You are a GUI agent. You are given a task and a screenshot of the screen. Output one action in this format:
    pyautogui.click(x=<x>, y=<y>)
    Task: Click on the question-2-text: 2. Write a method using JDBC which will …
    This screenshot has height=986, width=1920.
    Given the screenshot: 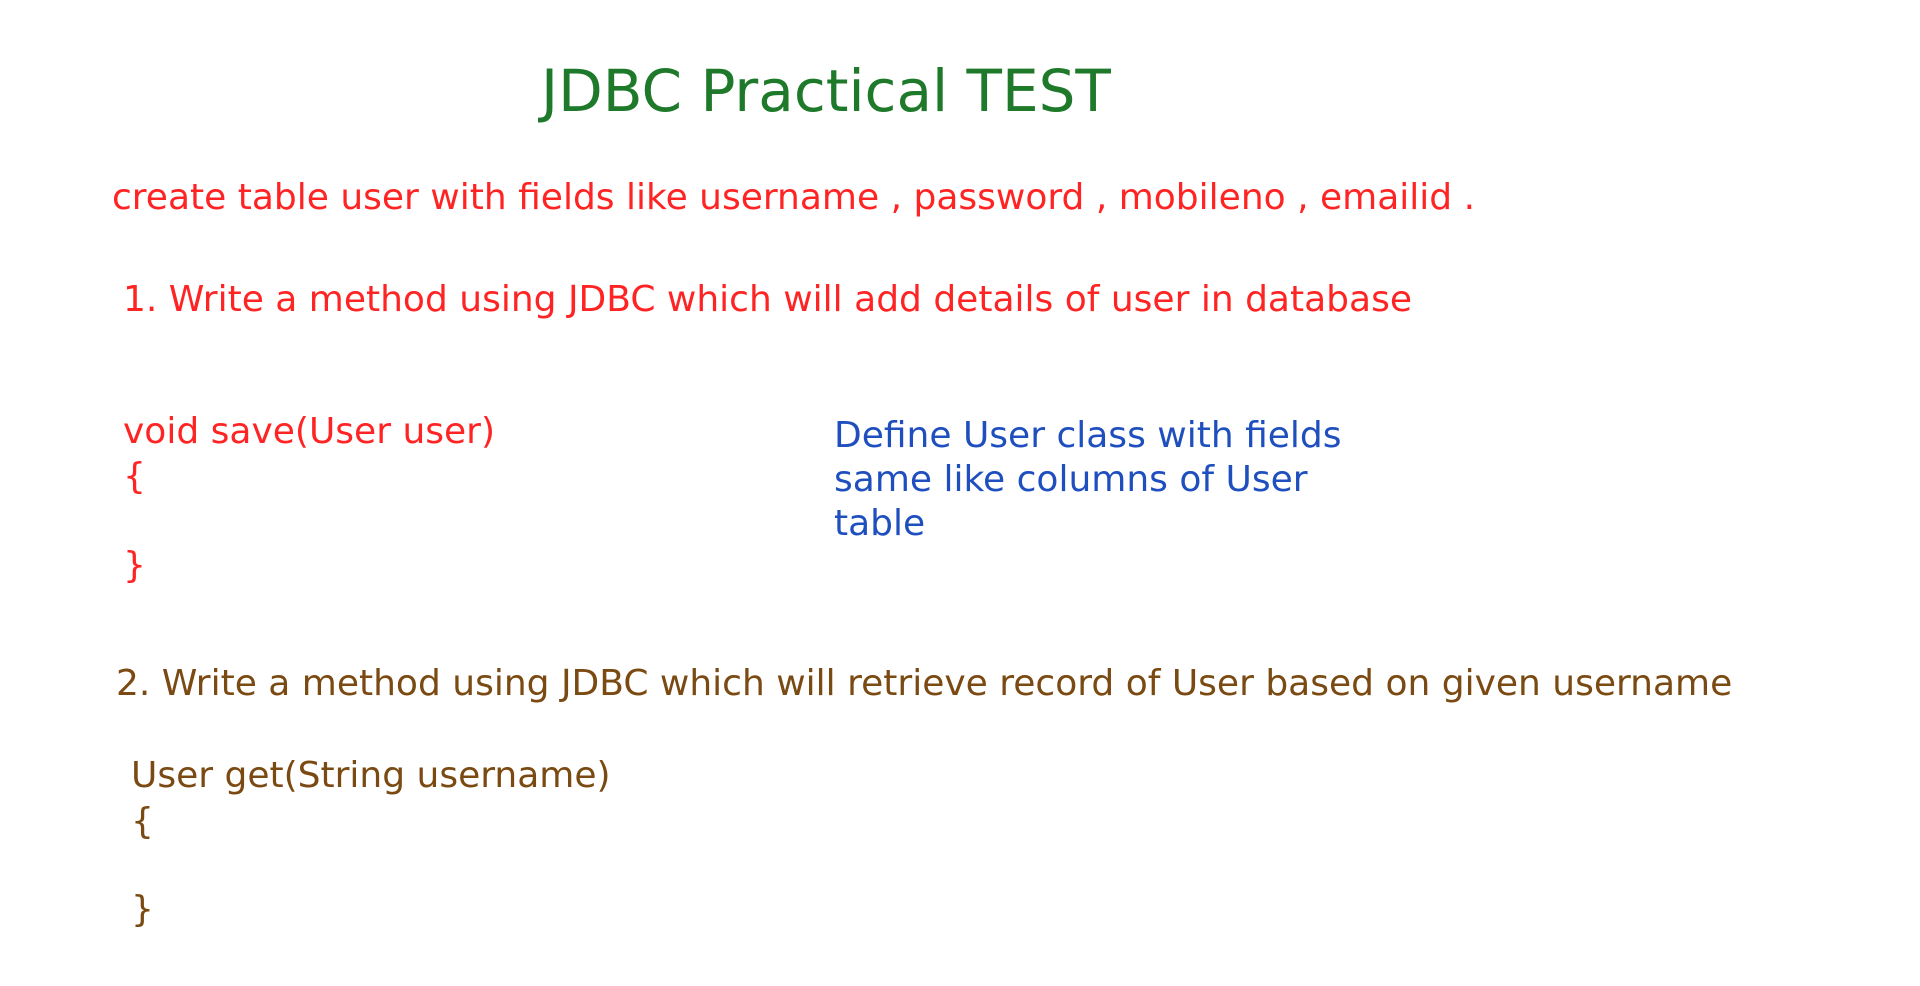 What is the action you would take?
    pyautogui.click(x=924, y=683)
    